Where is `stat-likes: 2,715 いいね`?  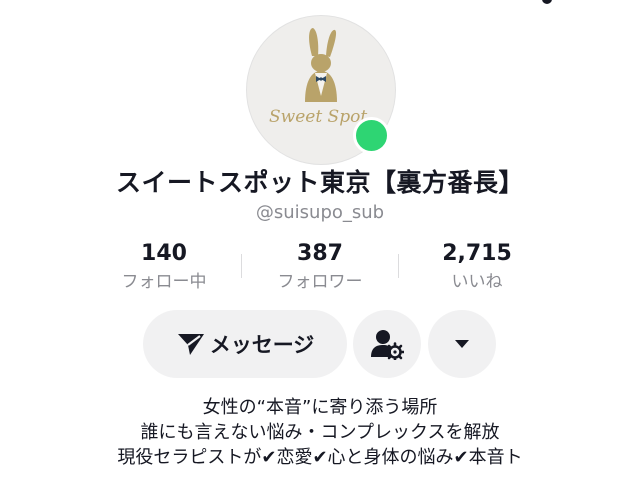 stat-likes: 2,715 いいね is located at coordinates (477, 267).